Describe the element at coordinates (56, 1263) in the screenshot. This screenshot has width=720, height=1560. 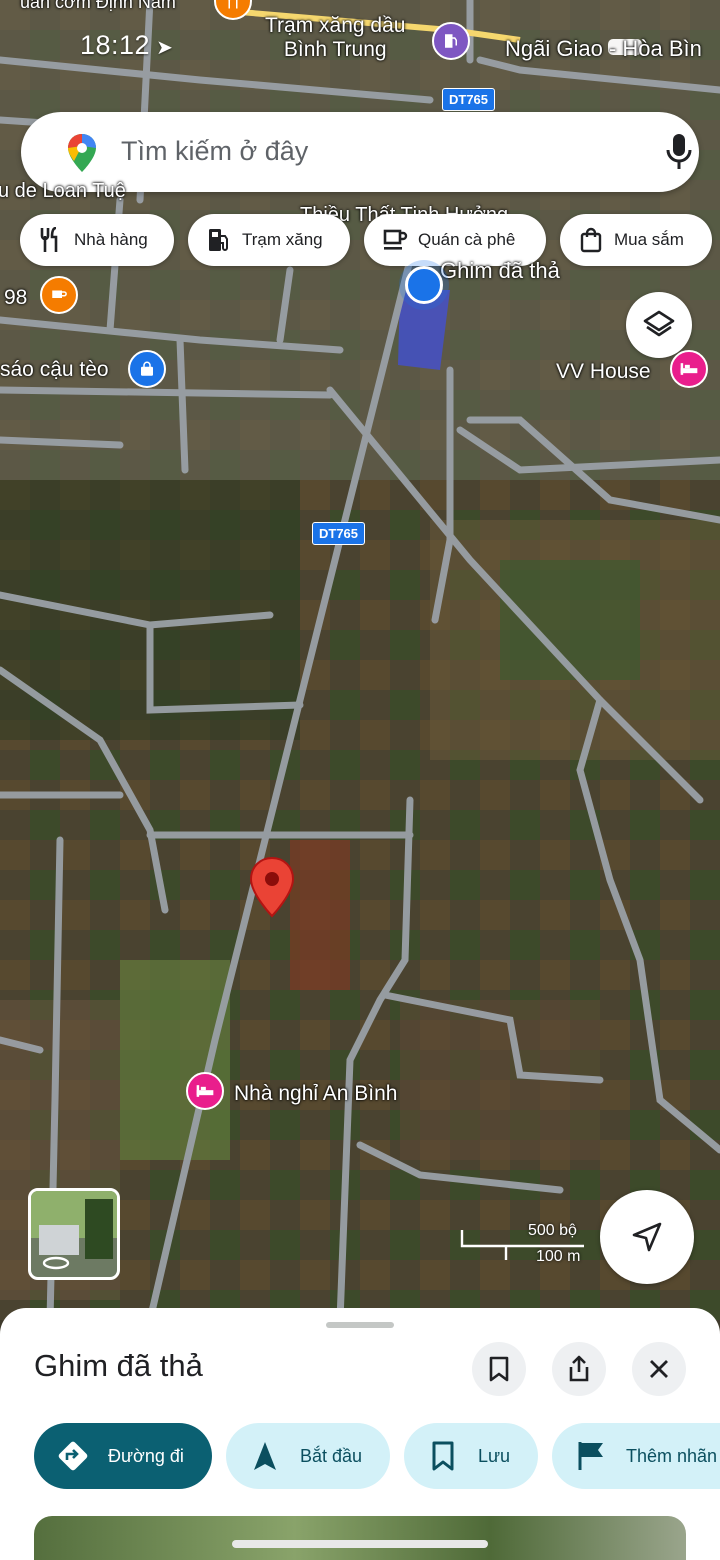
I see `rotate-360-icon` at that location.